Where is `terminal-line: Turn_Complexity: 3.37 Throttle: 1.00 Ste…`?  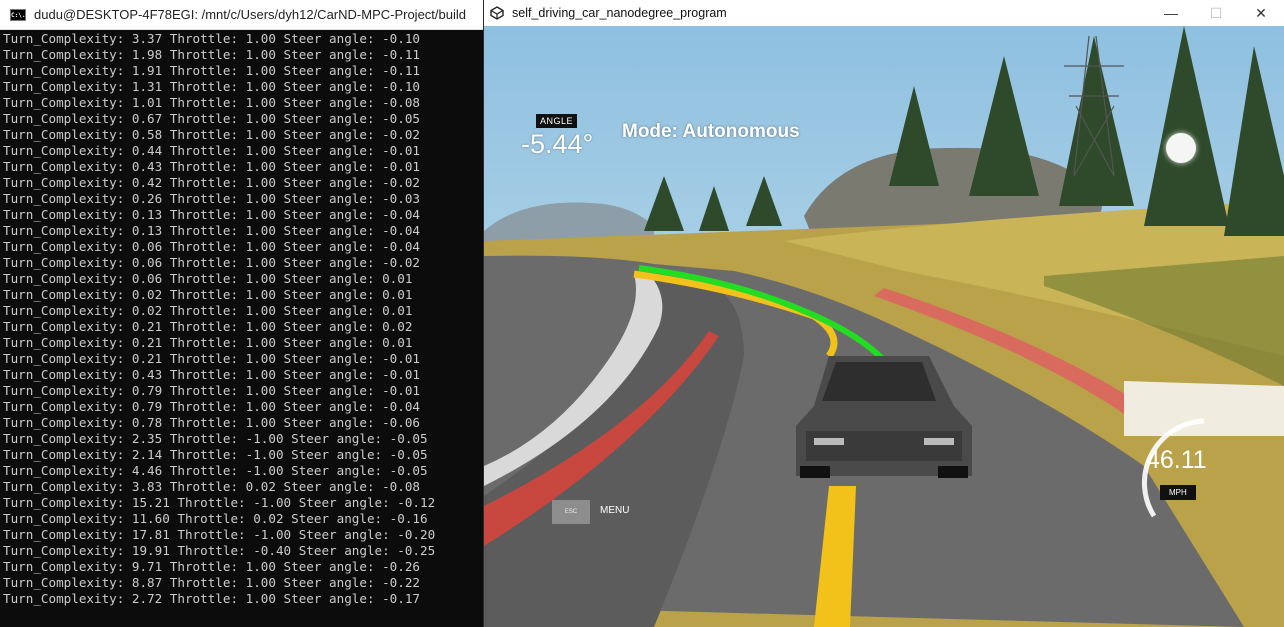
terminal-line: Turn_Complexity: 3.37 Throttle: 1.00 Ste… is located at coordinates (212, 38).